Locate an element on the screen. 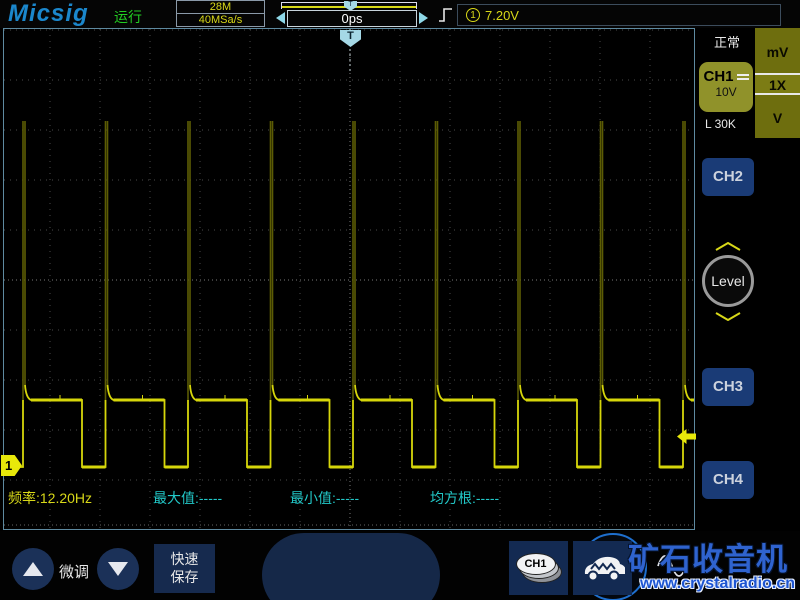 This screenshot has width=800, height=600. measurement-rms: 均方根:----- is located at coordinates (464, 498).